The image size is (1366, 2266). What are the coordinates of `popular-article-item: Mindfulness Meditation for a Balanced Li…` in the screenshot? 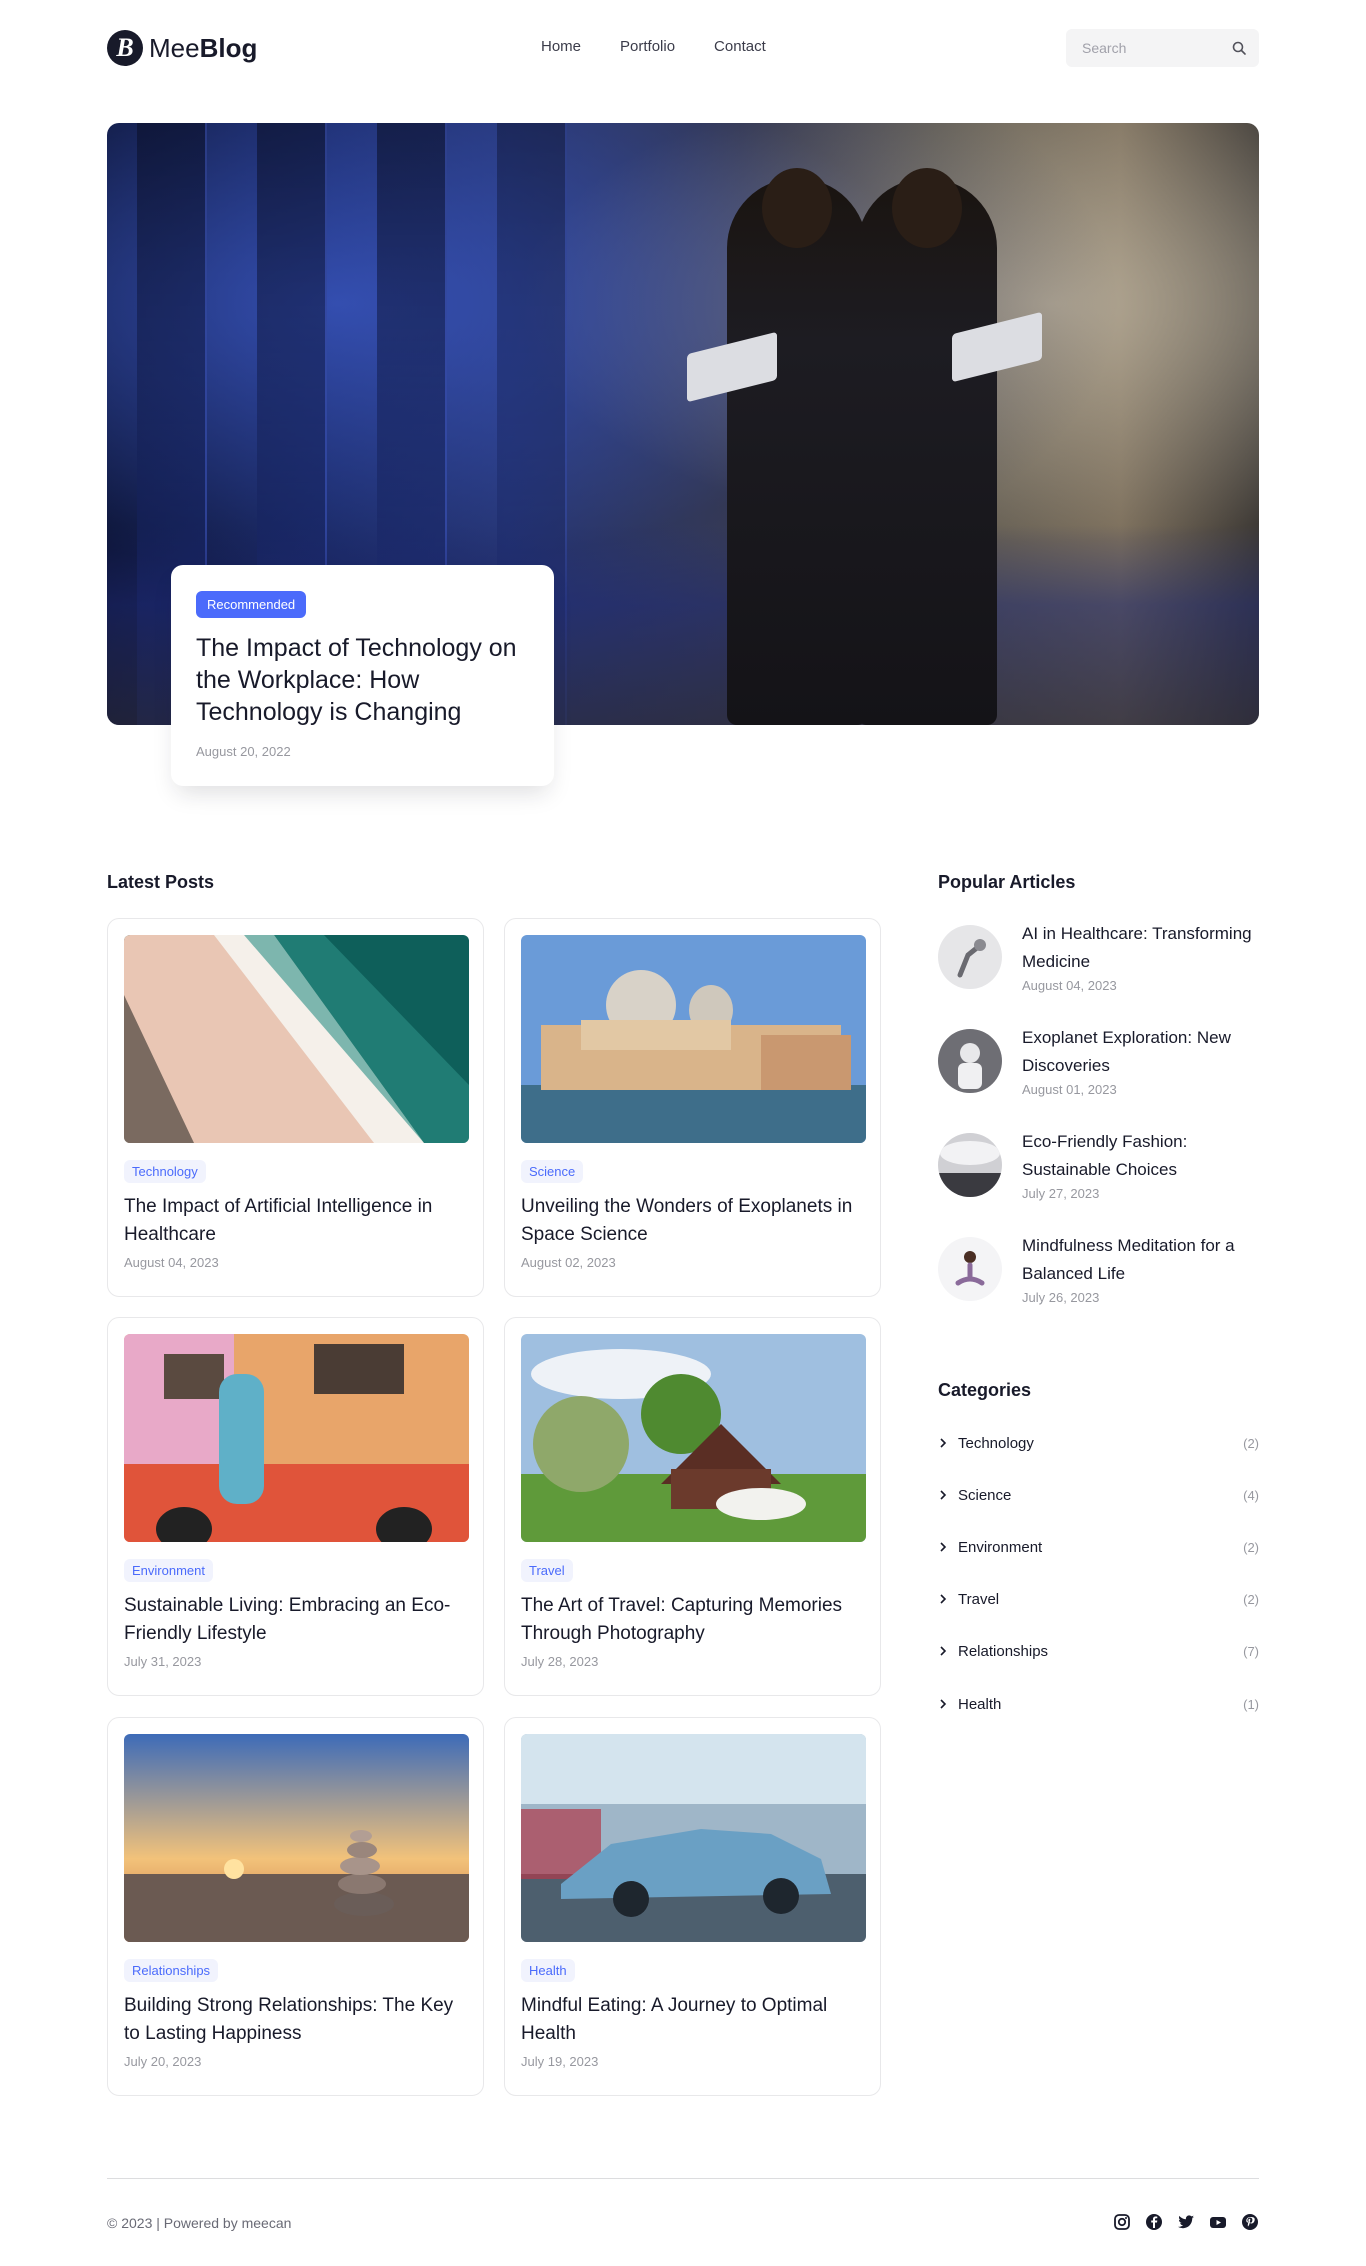 It's located at (1098, 1274).